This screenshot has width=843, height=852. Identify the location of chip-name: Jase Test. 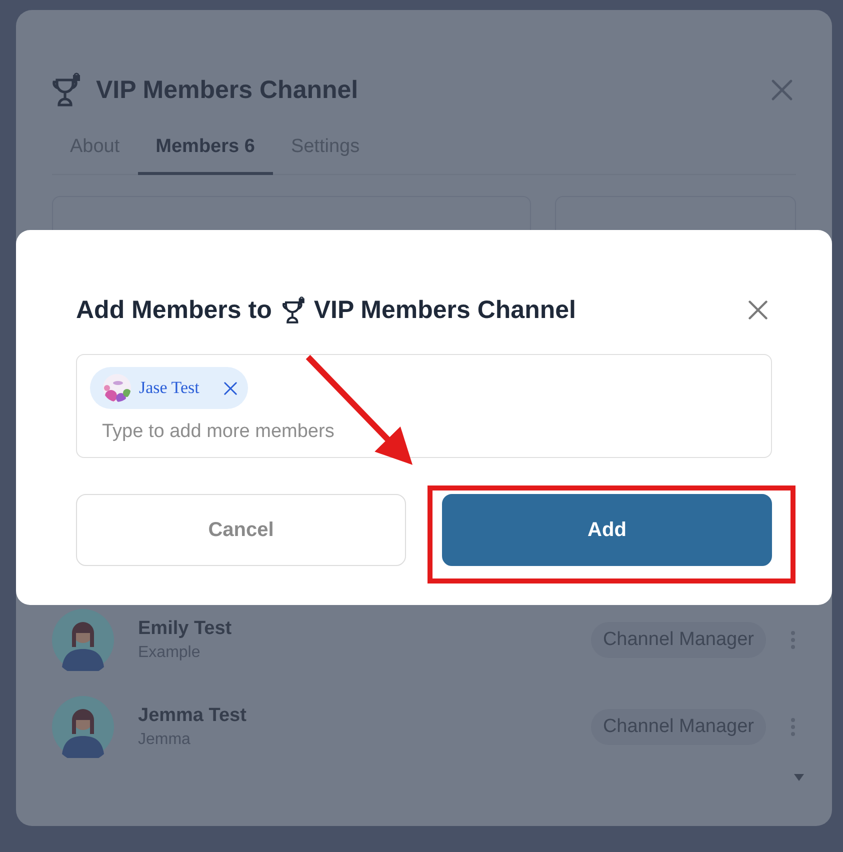
(169, 388).